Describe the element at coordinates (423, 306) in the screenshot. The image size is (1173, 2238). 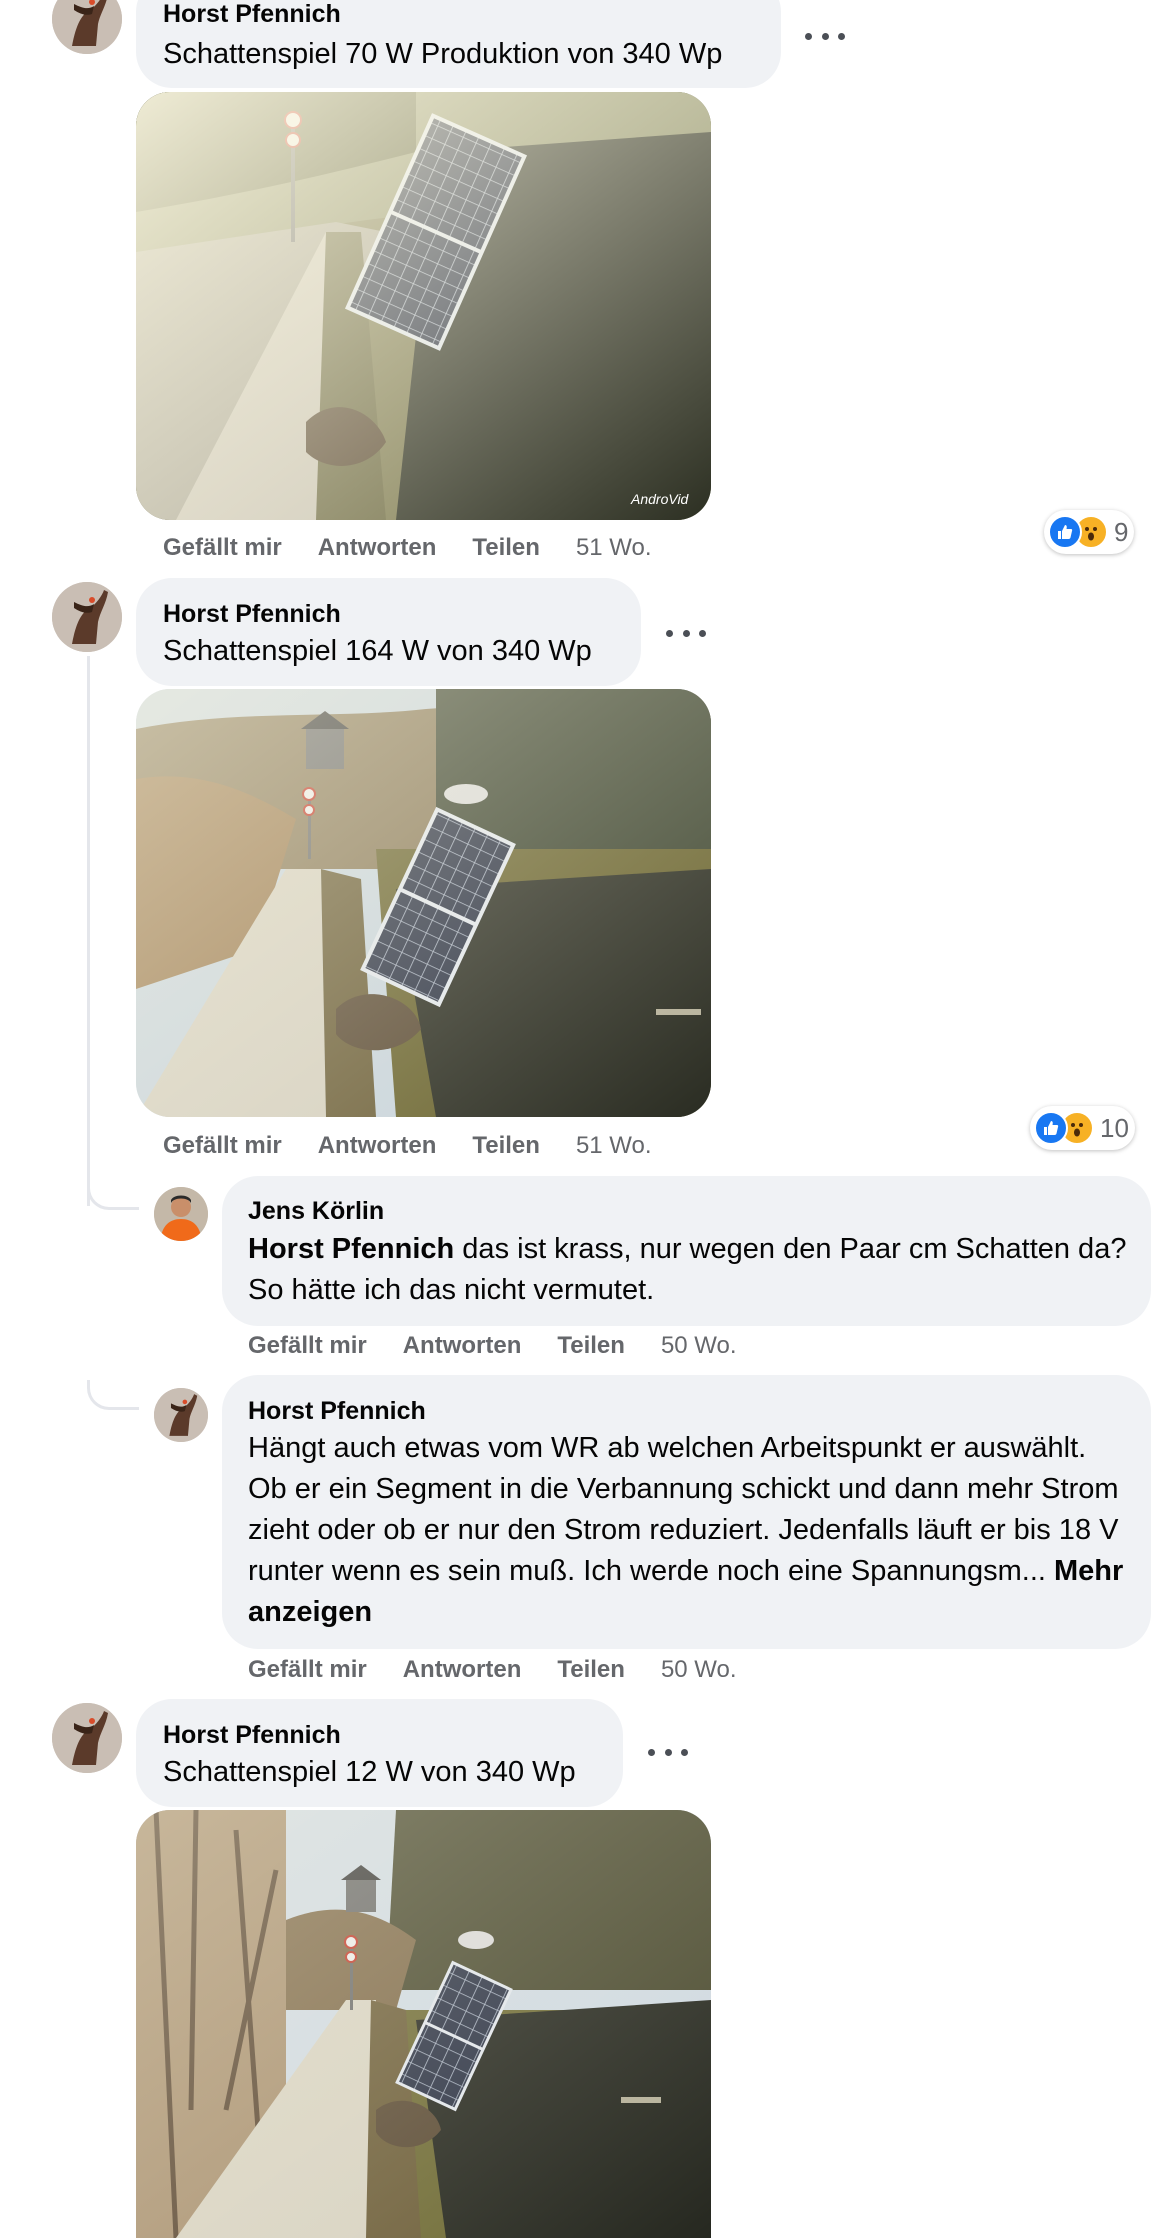
I see `comment-photo: AndroVid` at that location.